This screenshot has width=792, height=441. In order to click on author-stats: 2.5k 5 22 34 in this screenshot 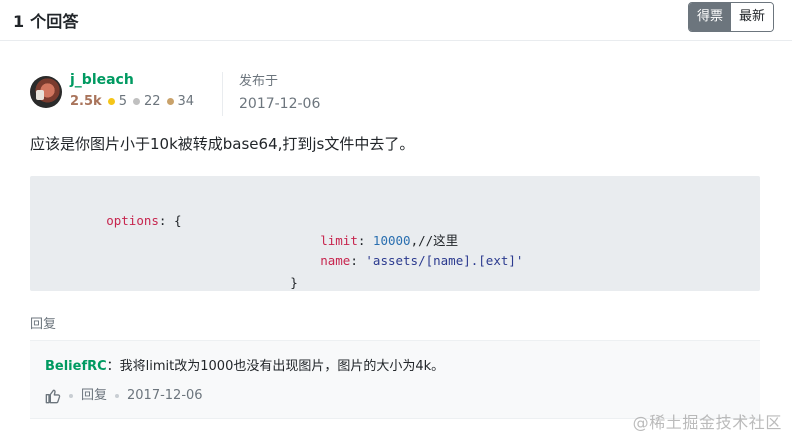, I will do `click(132, 101)`.